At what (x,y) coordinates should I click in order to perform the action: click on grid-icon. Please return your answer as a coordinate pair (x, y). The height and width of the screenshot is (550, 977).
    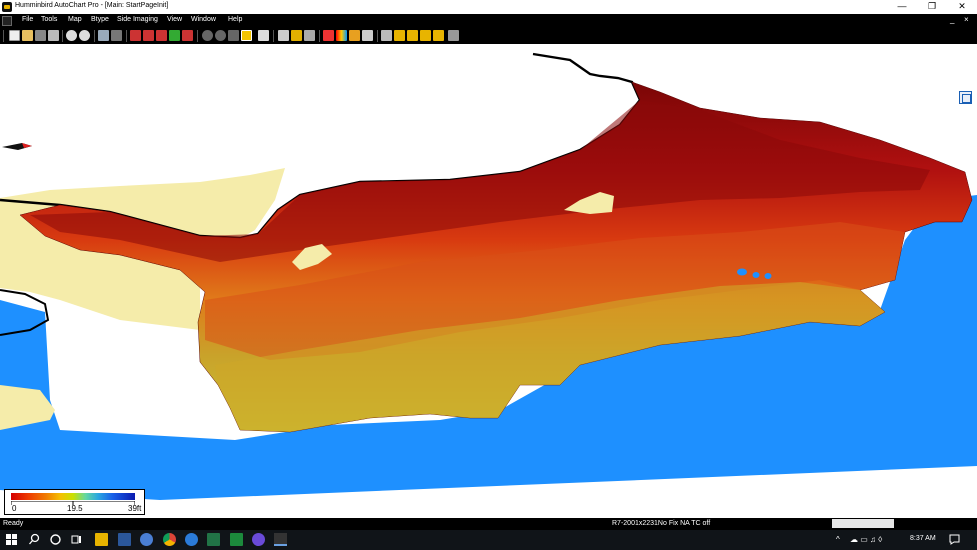
    Looking at the image, I should click on (386, 35).